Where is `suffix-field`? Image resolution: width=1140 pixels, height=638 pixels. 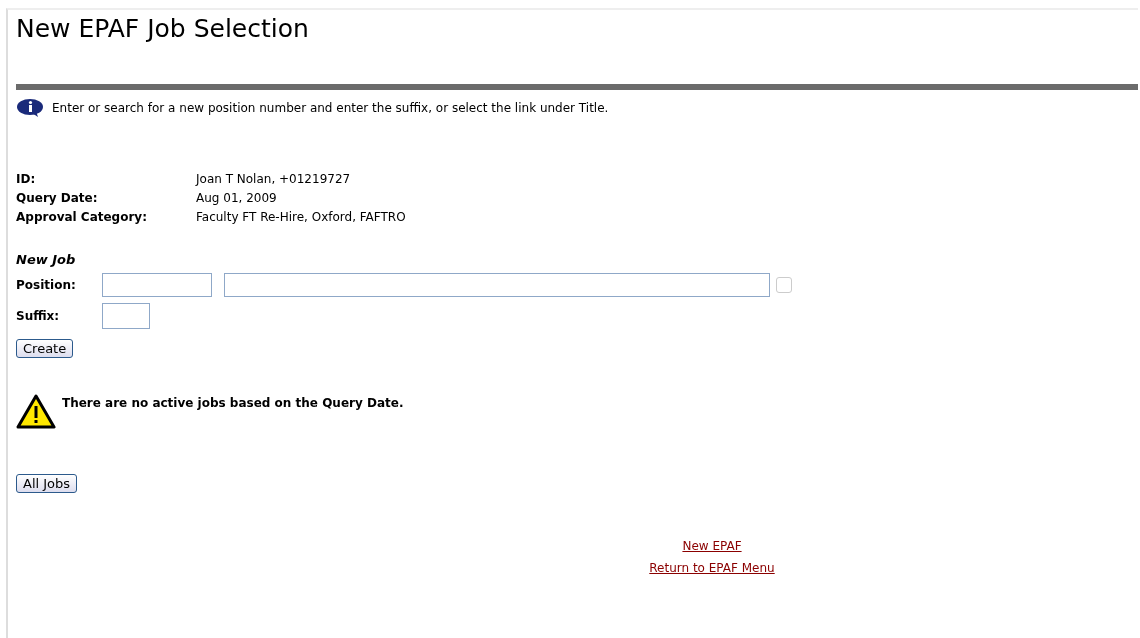
suffix-field is located at coordinates (126, 316).